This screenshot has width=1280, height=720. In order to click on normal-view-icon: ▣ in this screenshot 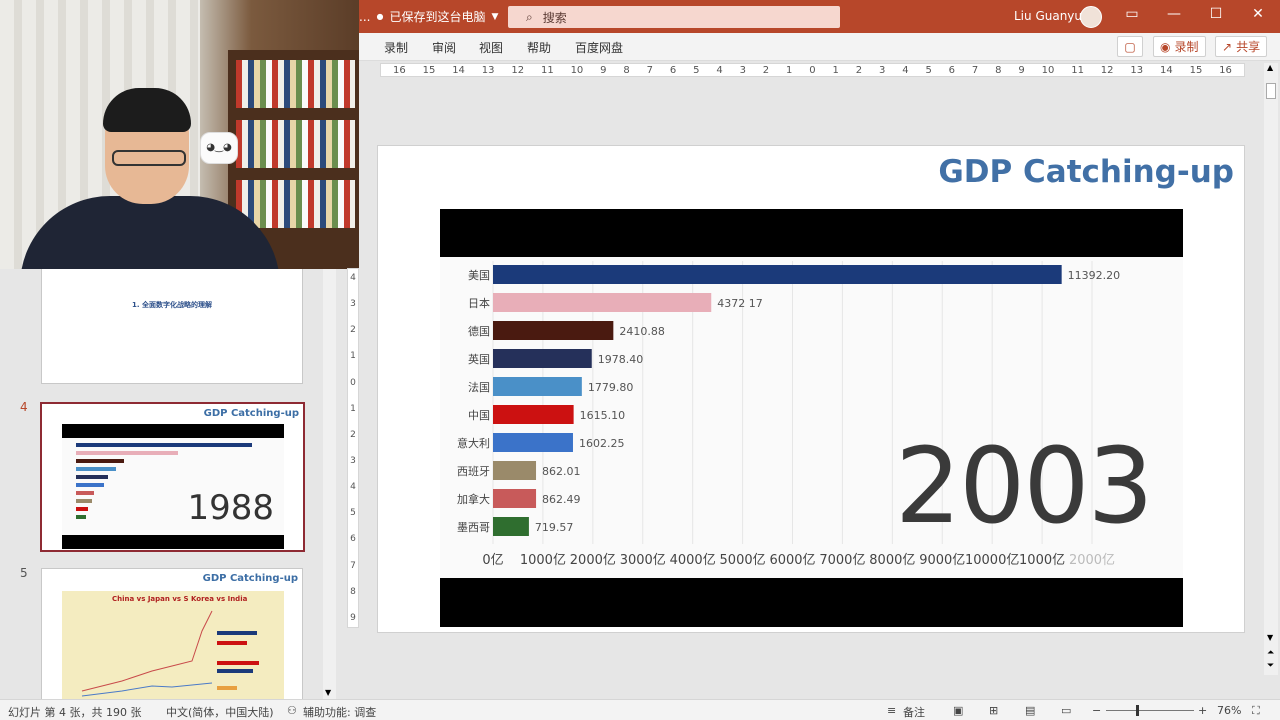, I will do `click(958, 710)`.